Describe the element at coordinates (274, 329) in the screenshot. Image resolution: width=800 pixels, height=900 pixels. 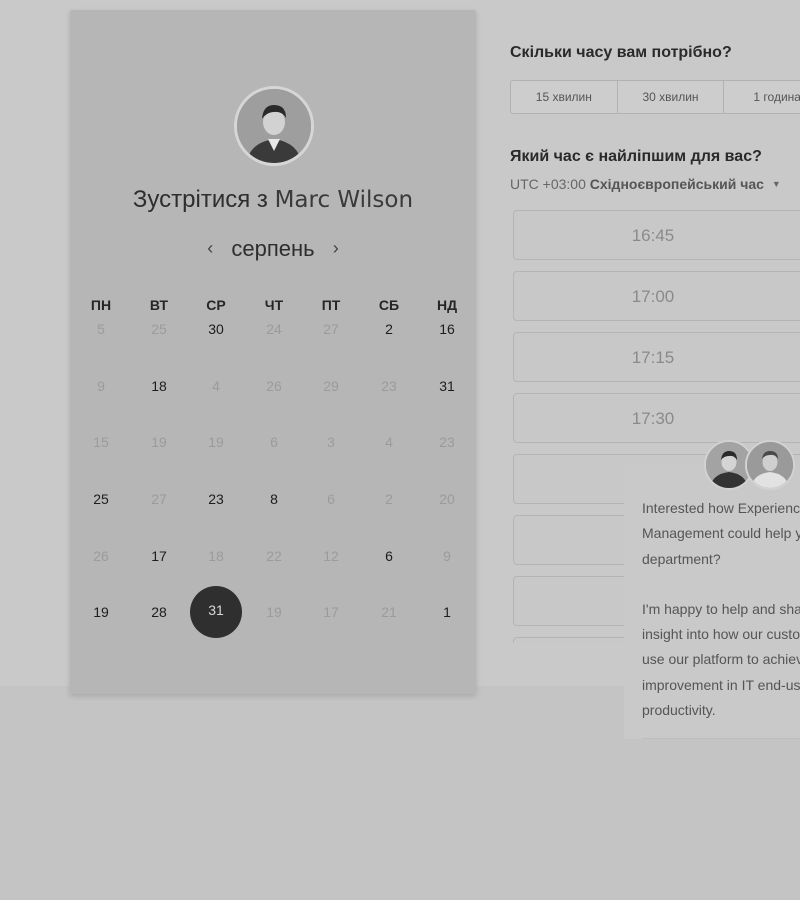
I see `calendar-day: 24` at that location.